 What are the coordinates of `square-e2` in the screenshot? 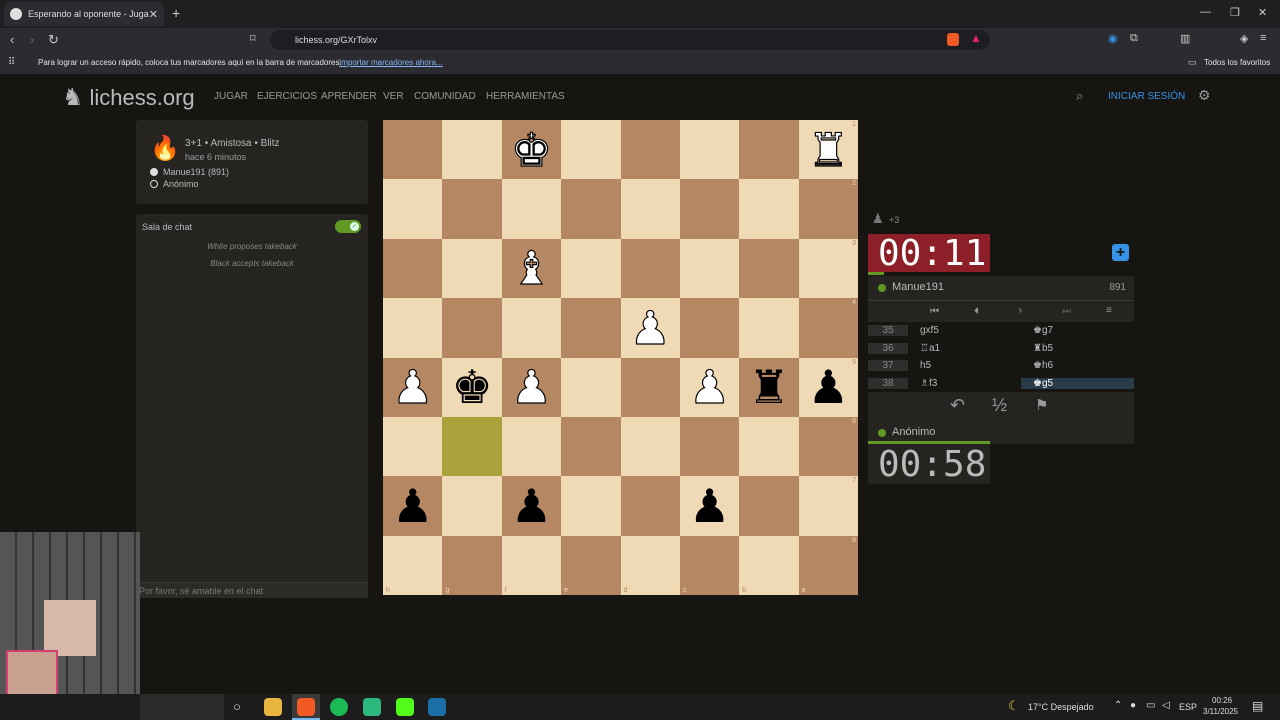 It's located at (591, 209).